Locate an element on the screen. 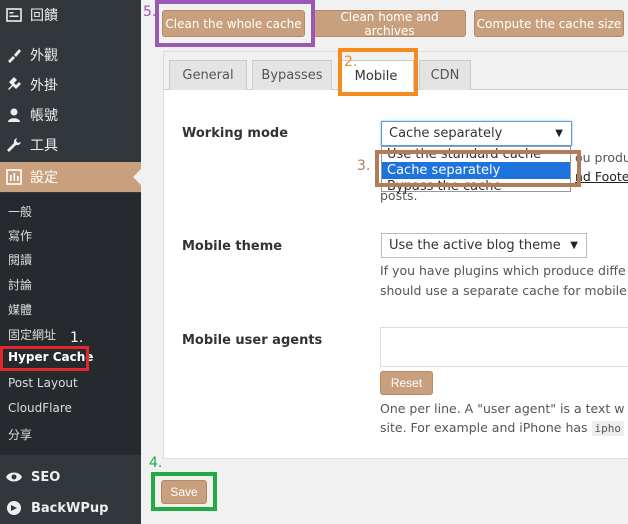  iphone-code: ipho is located at coordinates (608, 428).